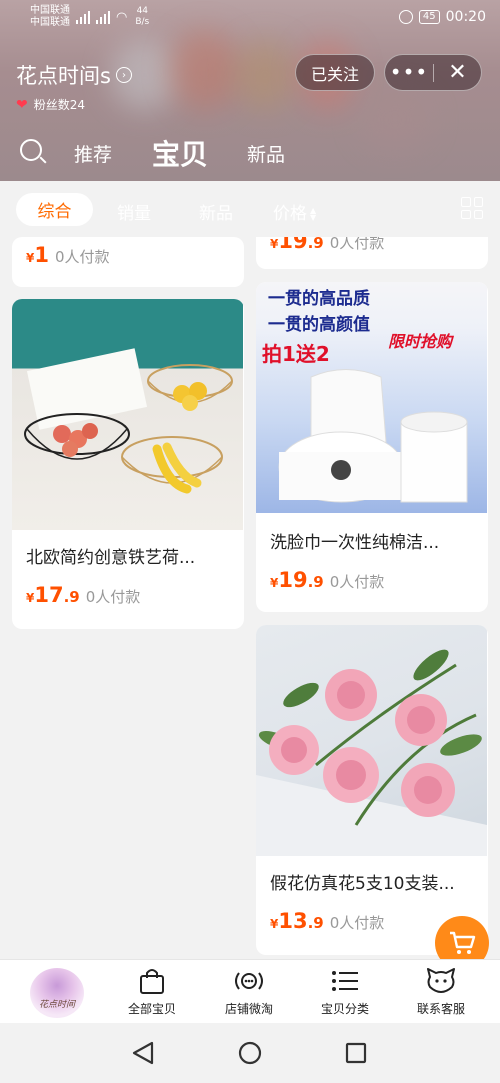 The image size is (500, 1083). Describe the element at coordinates (250, 17) in the screenshot. I see `status-bar: 中国联通 中国联通 ◠ 44 B/s 45 00:20` at that location.